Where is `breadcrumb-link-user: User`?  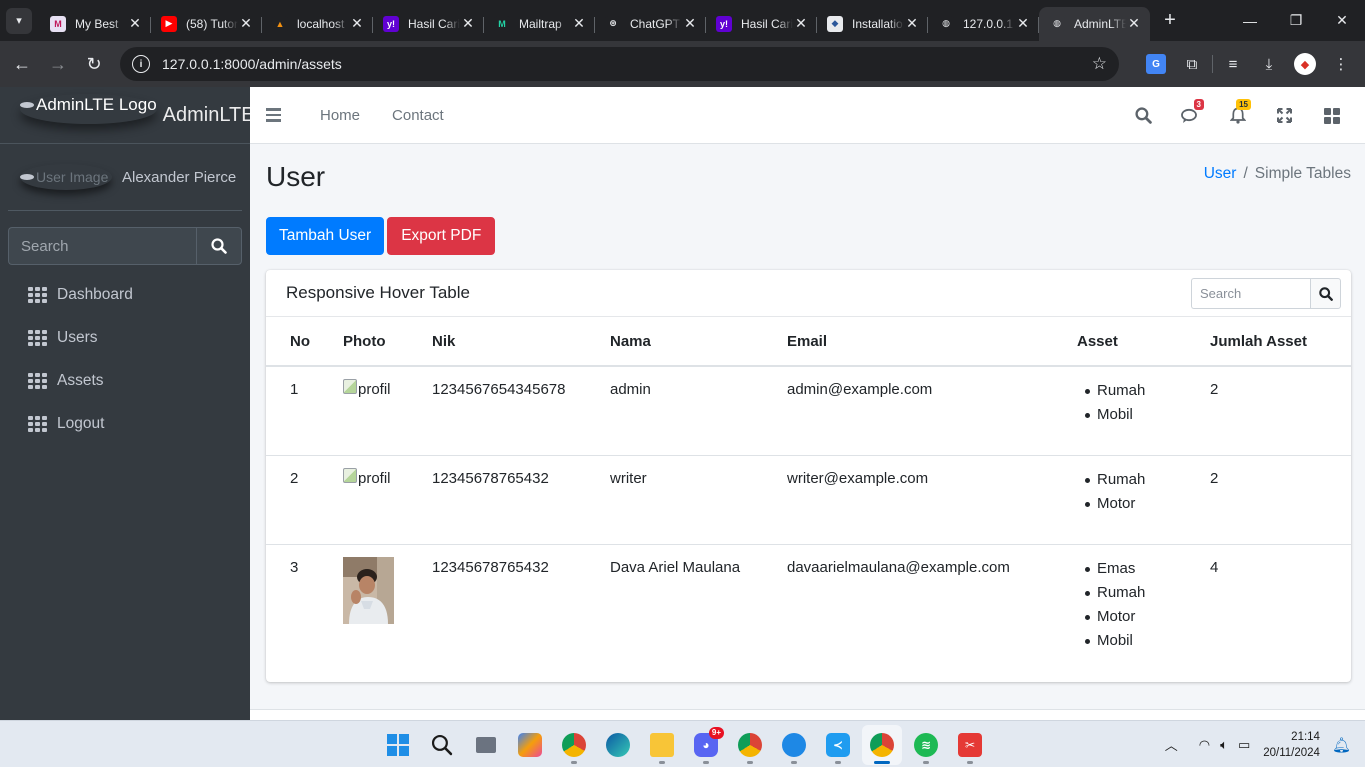 breadcrumb-link-user: User is located at coordinates (1220, 173).